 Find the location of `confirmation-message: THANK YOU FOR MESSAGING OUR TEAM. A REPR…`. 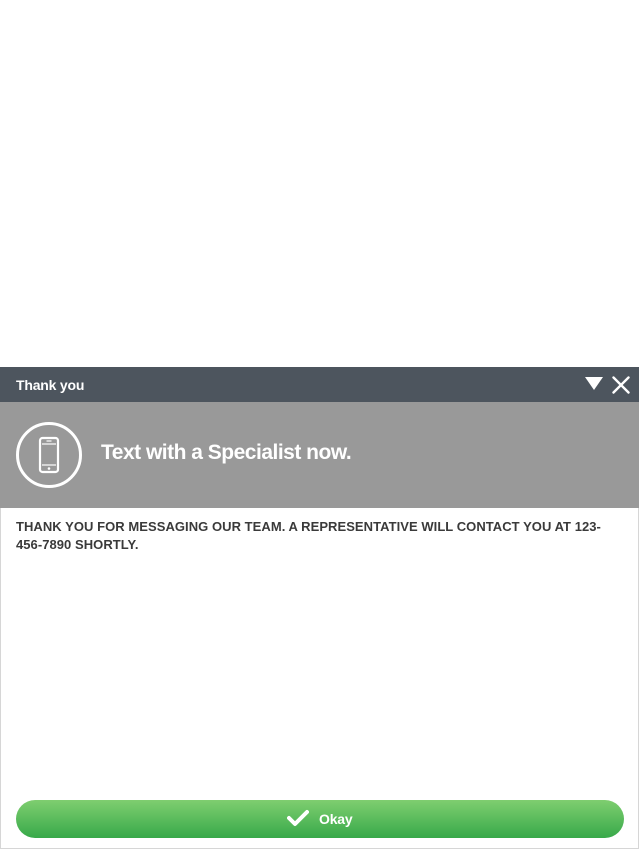

confirmation-message: THANK YOU FOR MESSAGING OUR TEAM. A REPR… is located at coordinates (308, 535).